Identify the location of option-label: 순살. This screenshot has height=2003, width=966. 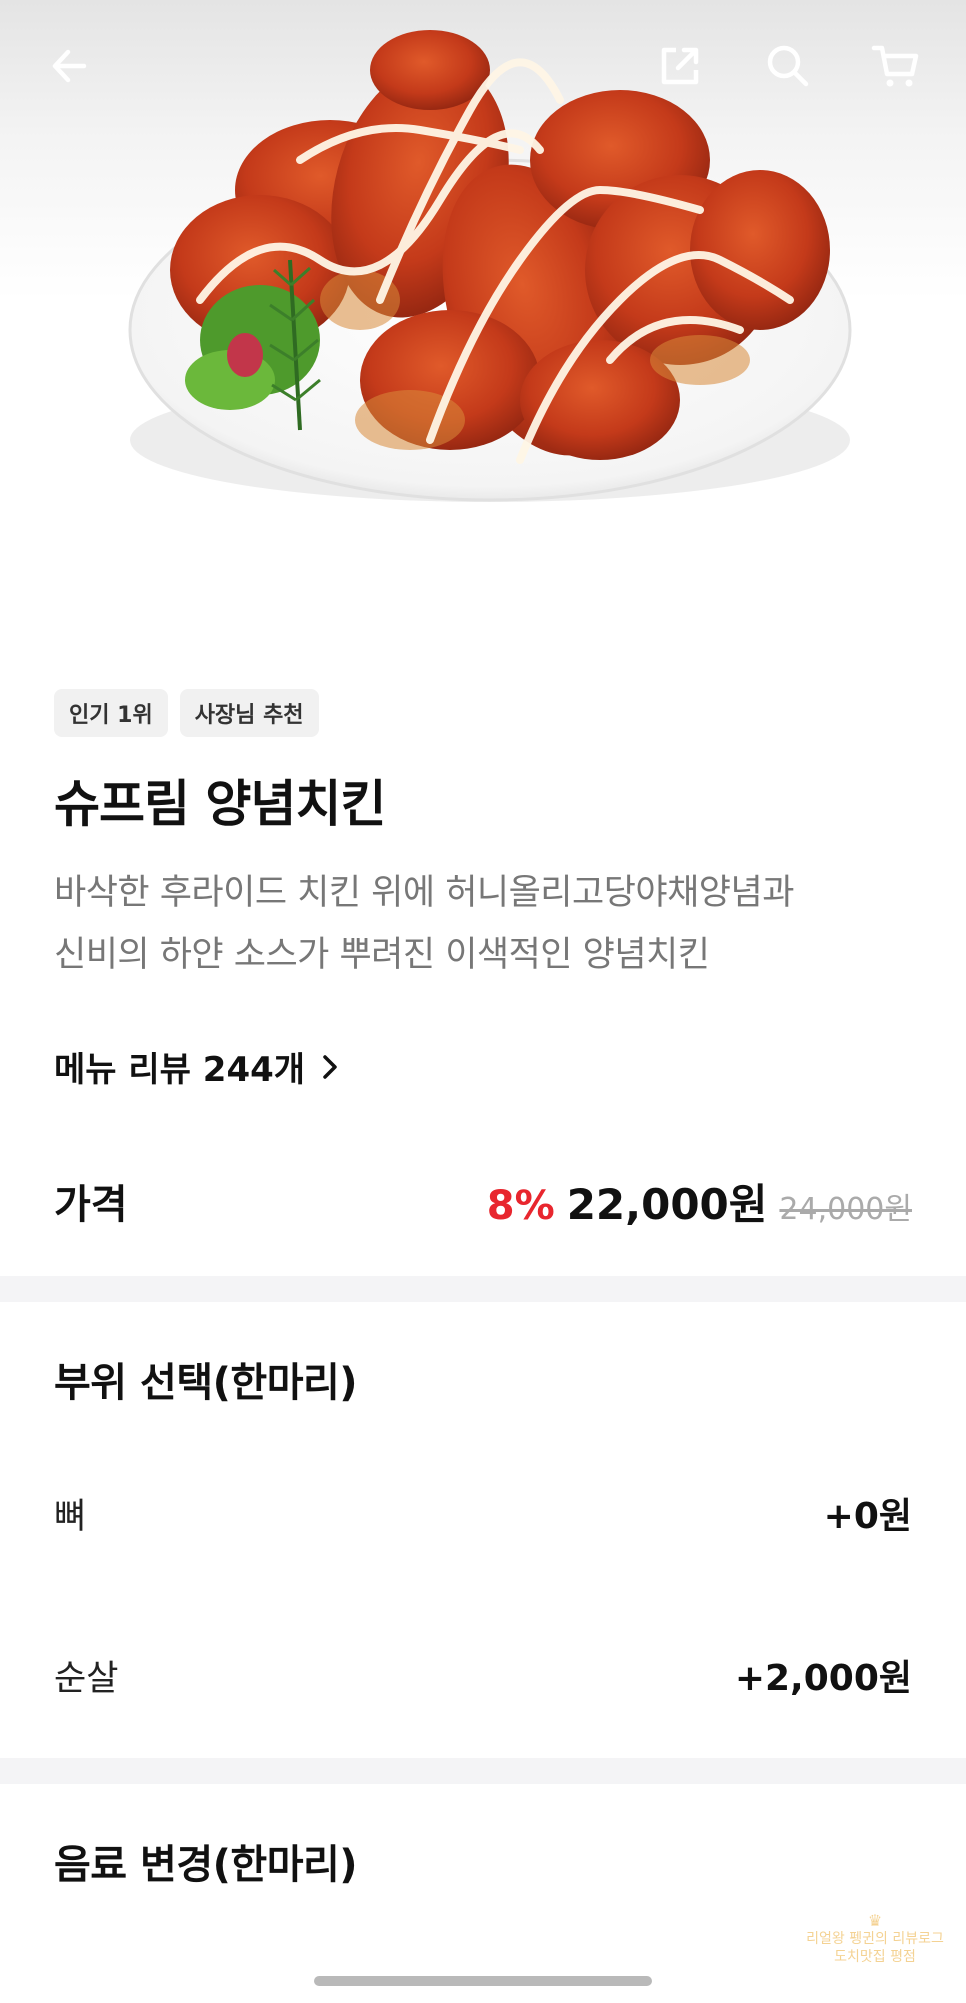
(86, 1678).